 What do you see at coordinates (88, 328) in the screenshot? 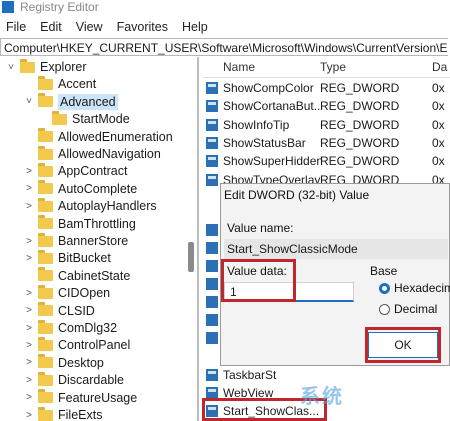
I see `tree-item-label: ComDlg32` at bounding box center [88, 328].